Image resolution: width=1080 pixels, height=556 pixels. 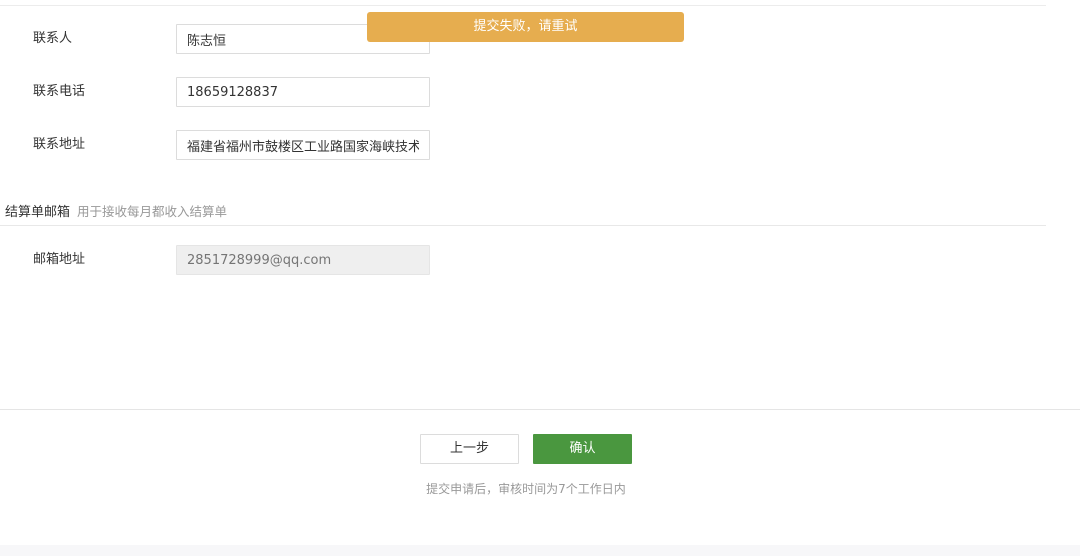 What do you see at coordinates (582, 449) in the screenshot?
I see `confirm-button: 确认` at bounding box center [582, 449].